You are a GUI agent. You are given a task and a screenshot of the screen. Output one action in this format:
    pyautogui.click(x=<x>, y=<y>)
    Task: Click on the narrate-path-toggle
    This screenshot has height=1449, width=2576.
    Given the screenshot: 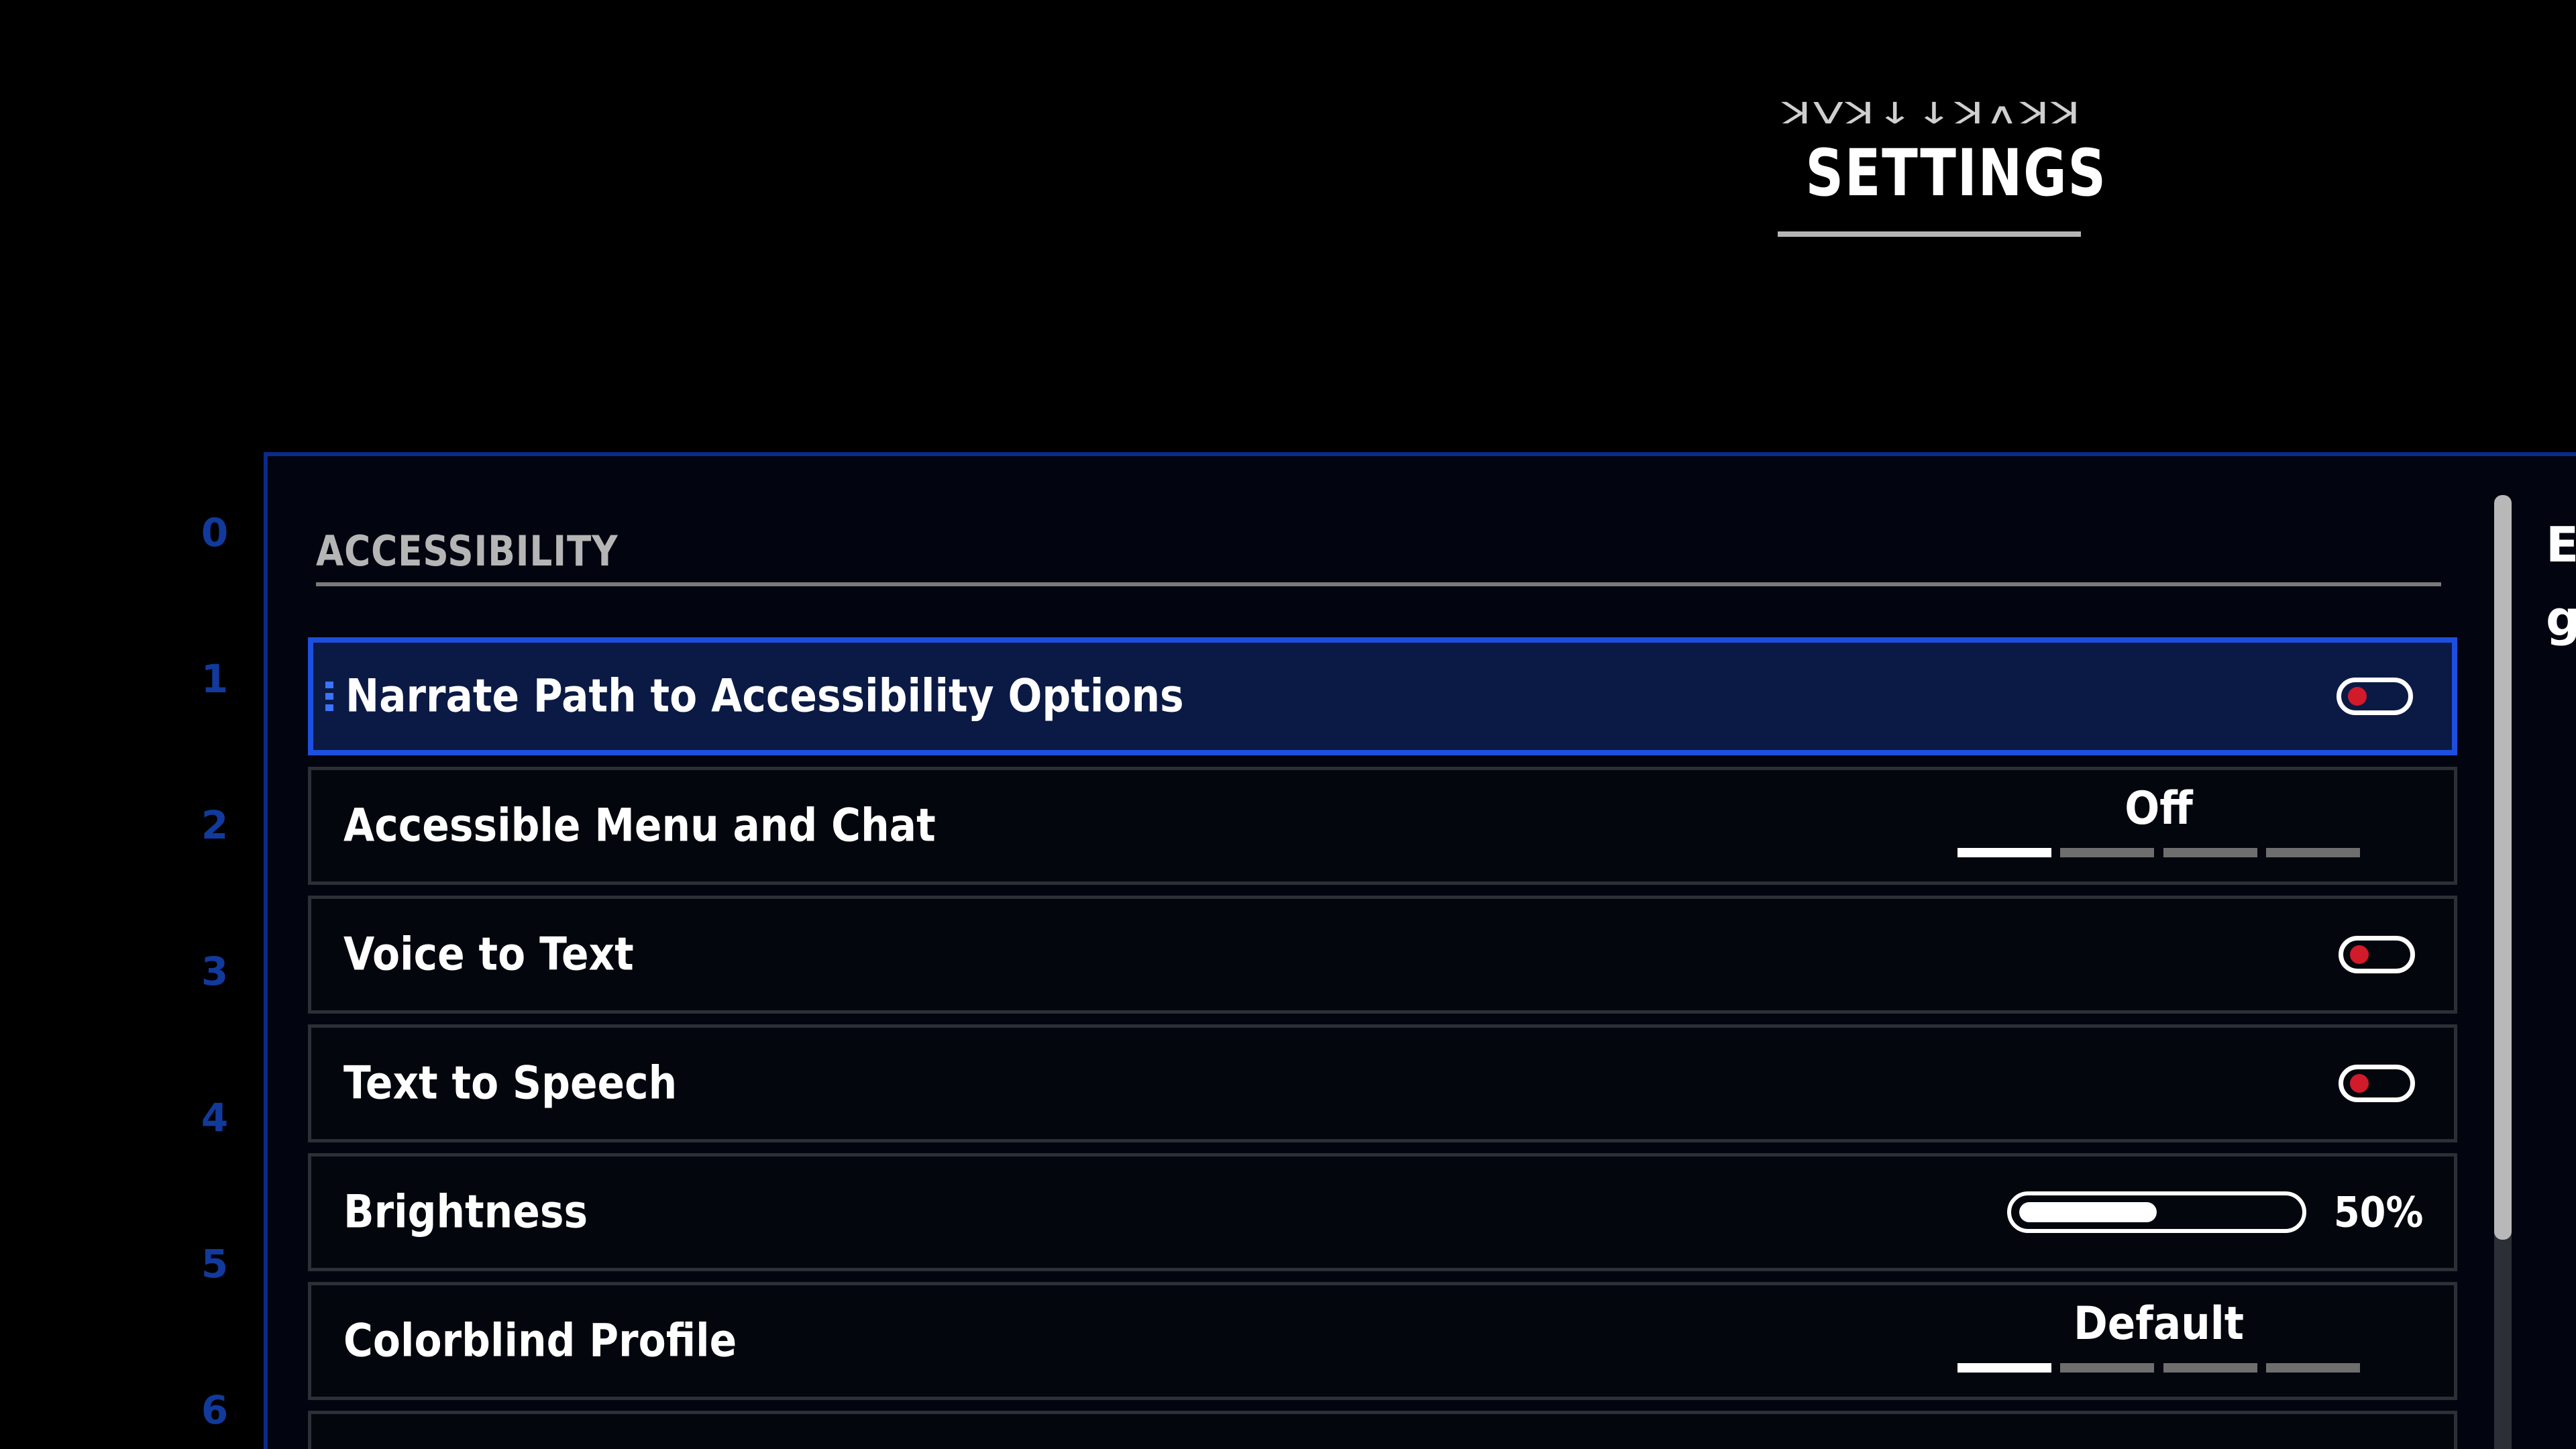 What is the action you would take?
    pyautogui.click(x=2375, y=696)
    